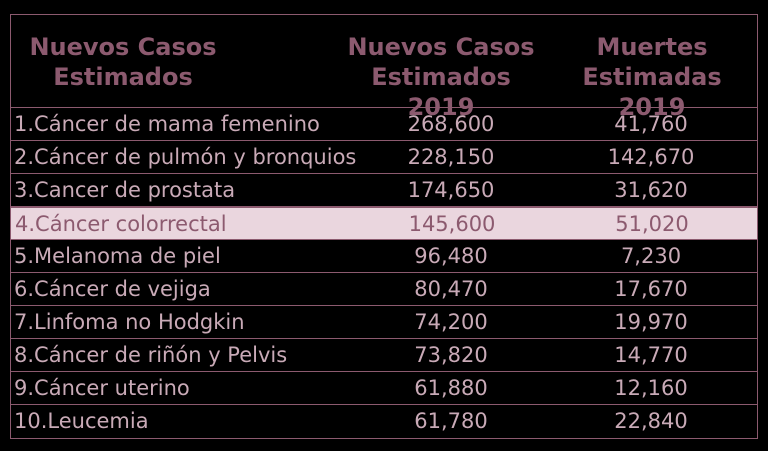 The image size is (768, 451). What do you see at coordinates (651, 421) in the screenshot?
I see `deaths-value: 22,840` at bounding box center [651, 421].